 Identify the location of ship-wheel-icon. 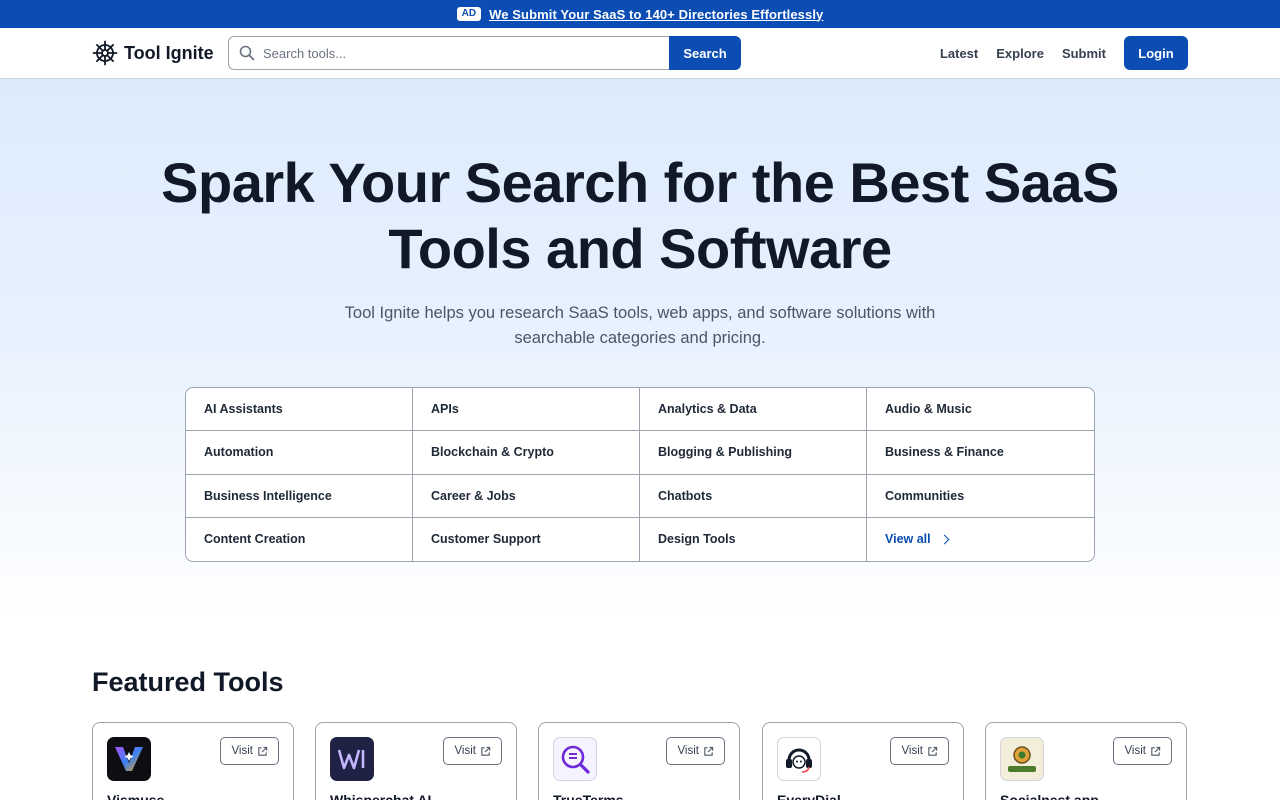
(105, 53).